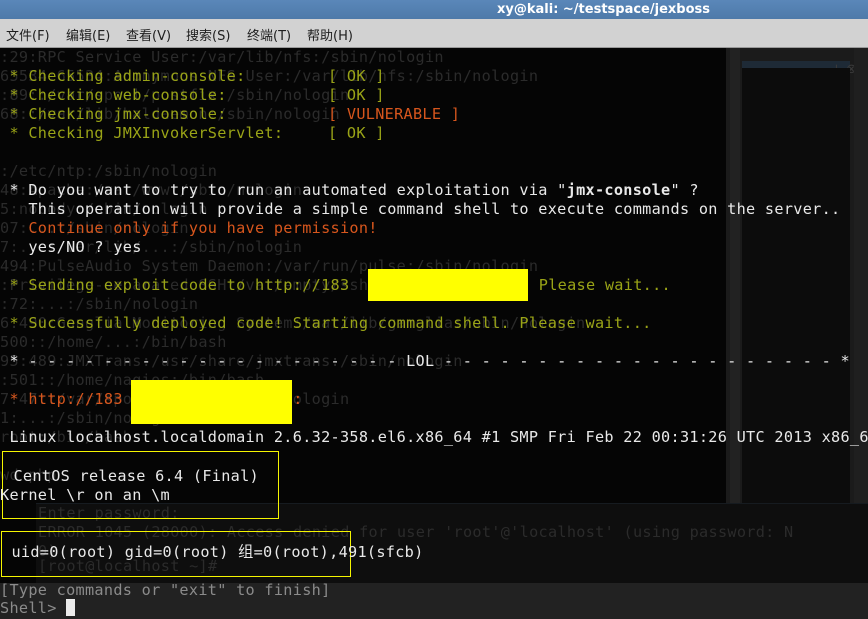 The height and width of the screenshot is (619, 868). I want to click on shell-prompt: Shell>, so click(33, 608).